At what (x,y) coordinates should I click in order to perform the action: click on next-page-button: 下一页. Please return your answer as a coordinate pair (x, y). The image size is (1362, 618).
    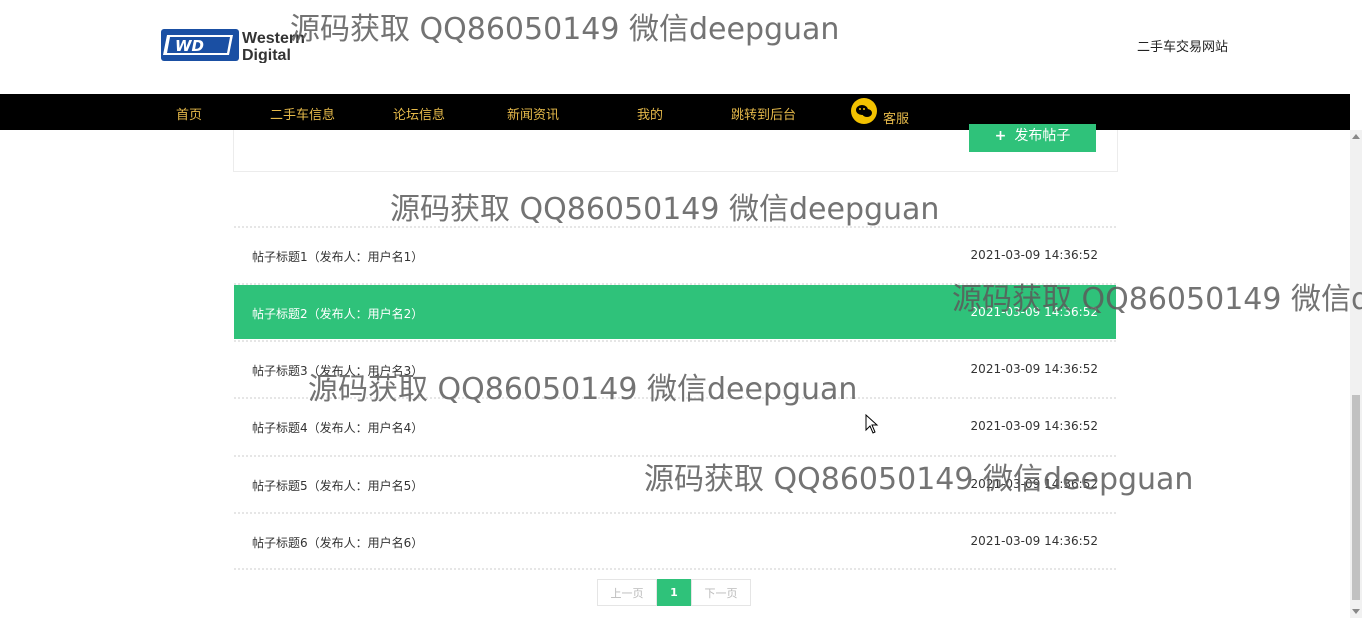
    Looking at the image, I should click on (721, 592).